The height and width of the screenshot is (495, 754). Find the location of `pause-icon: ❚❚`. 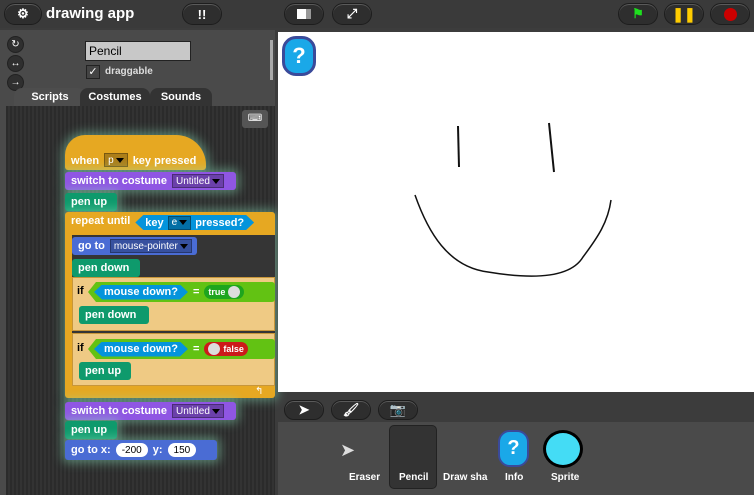

pause-icon: ❚❚ is located at coordinates (684, 13).